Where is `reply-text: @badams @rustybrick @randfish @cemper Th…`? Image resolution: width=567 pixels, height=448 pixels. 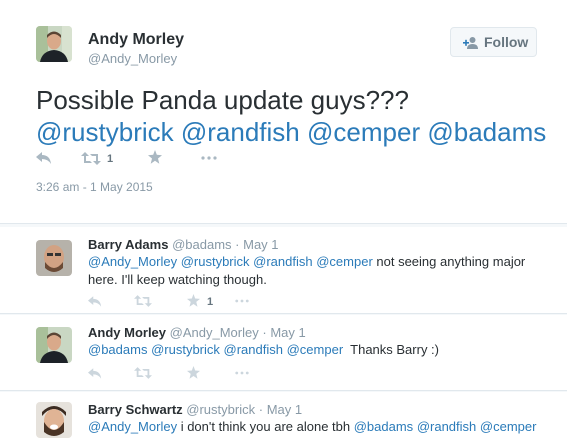 reply-text: @badams @rustybrick @randfish @cemper Th… is located at coordinates (318, 350).